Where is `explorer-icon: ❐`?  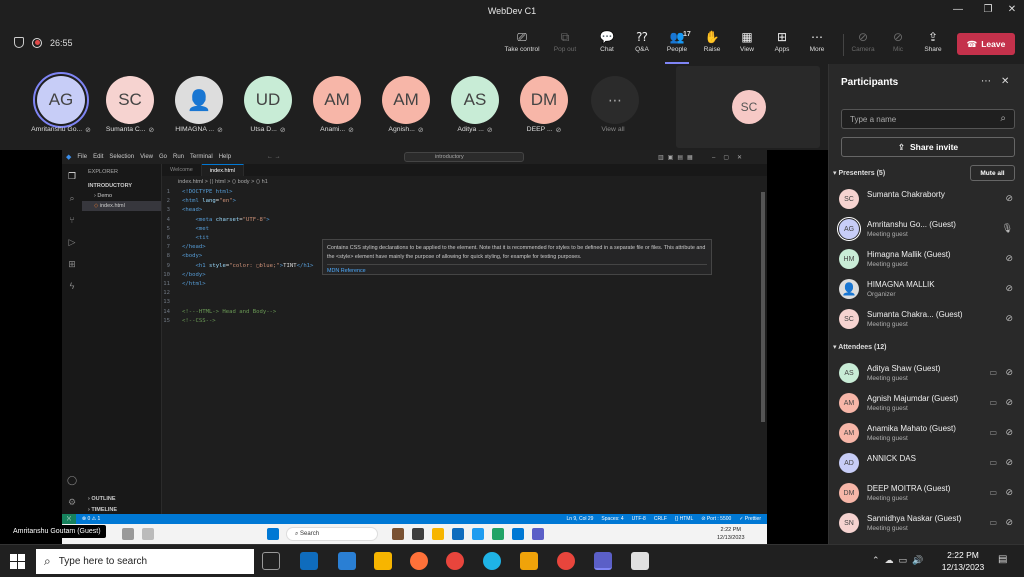
explorer-icon: ❐ is located at coordinates (72, 176).